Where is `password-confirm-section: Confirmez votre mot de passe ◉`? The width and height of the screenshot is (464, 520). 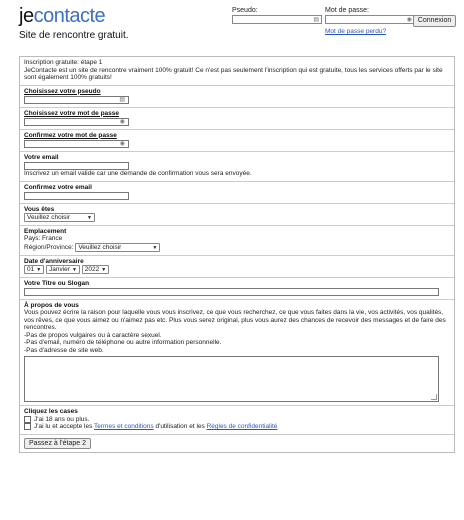
password-confirm-section: Confirmez votre mot de passe ◉ is located at coordinates (237, 141).